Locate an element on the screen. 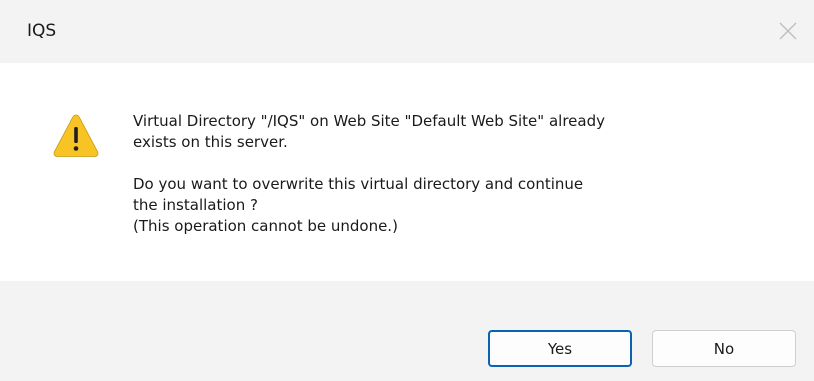 This screenshot has width=814, height=381. message-line: the installation ? is located at coordinates (195, 205).